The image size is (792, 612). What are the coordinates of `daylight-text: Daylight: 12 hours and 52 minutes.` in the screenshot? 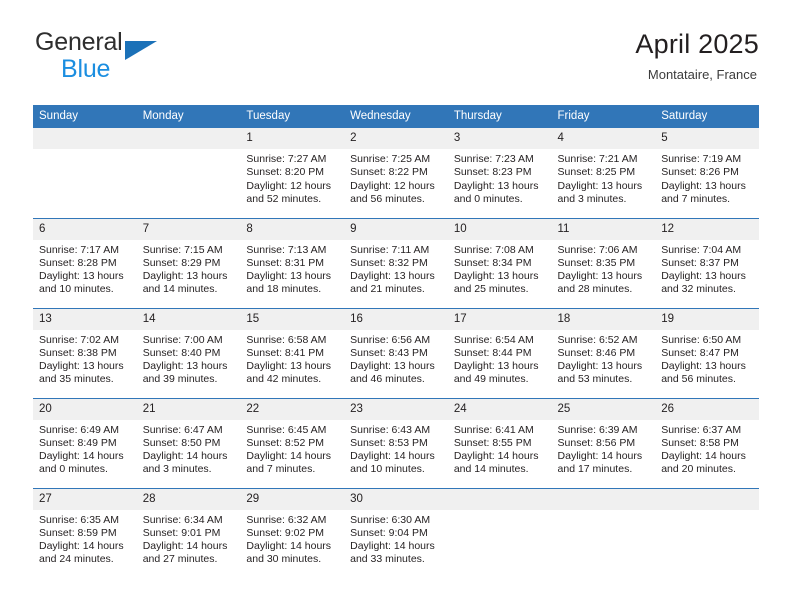 It's located at (289, 192).